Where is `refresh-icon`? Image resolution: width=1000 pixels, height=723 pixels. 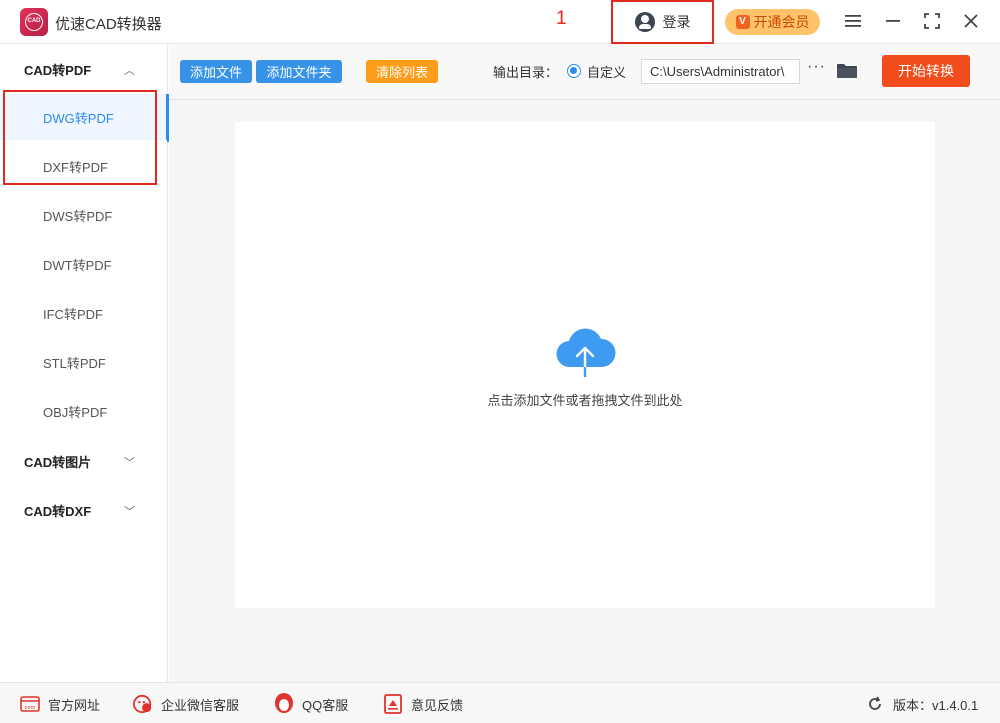 refresh-icon is located at coordinates (875, 704).